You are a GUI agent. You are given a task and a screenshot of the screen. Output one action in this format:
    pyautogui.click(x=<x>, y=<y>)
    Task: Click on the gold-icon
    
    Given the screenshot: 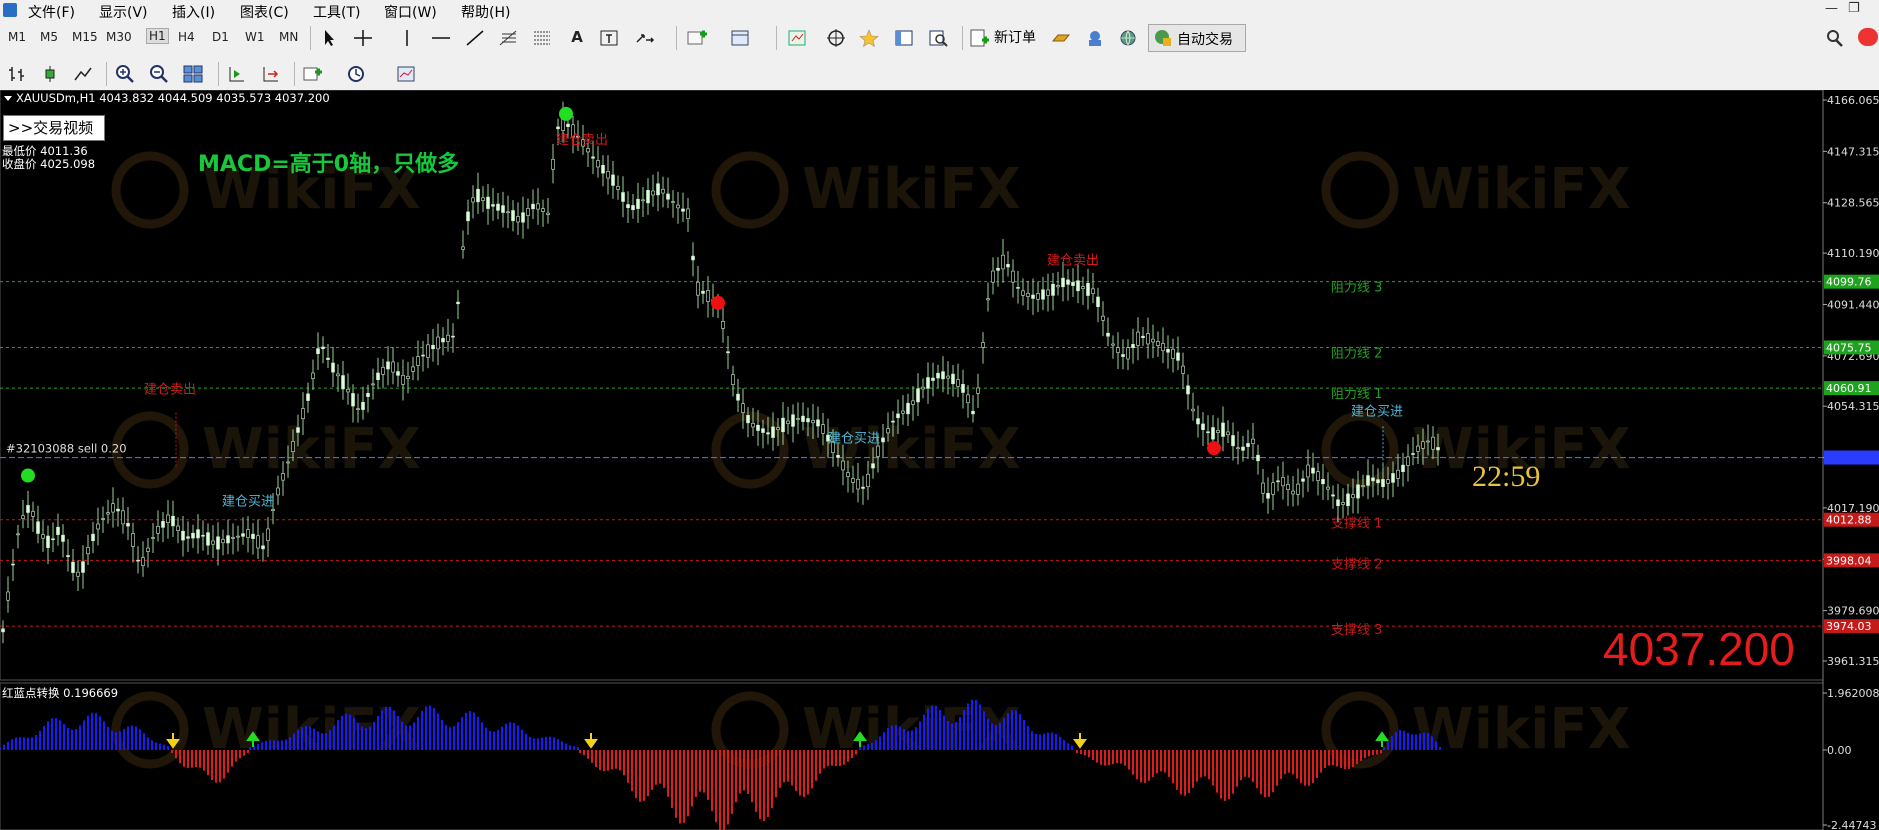 What is the action you would take?
    pyautogui.click(x=1061, y=38)
    